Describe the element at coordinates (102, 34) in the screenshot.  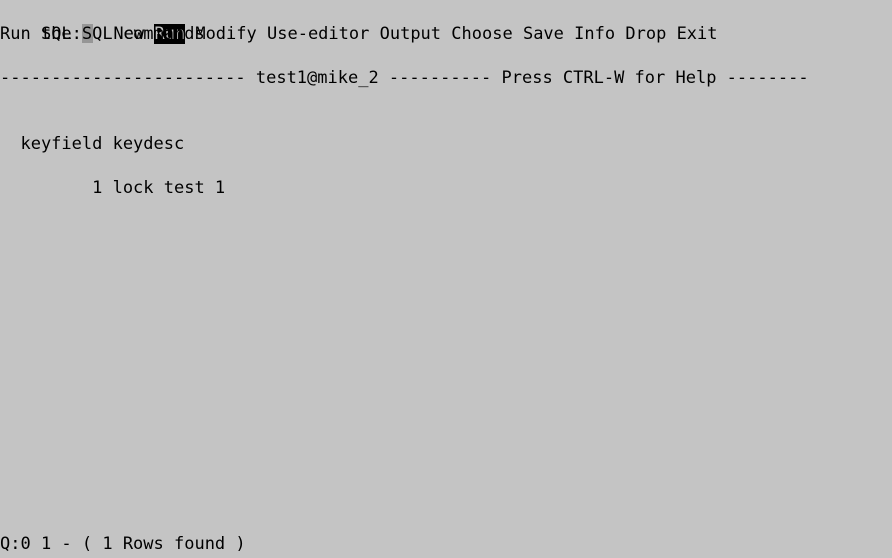
I see `menu-hint-text: Run the SQL commands` at that location.